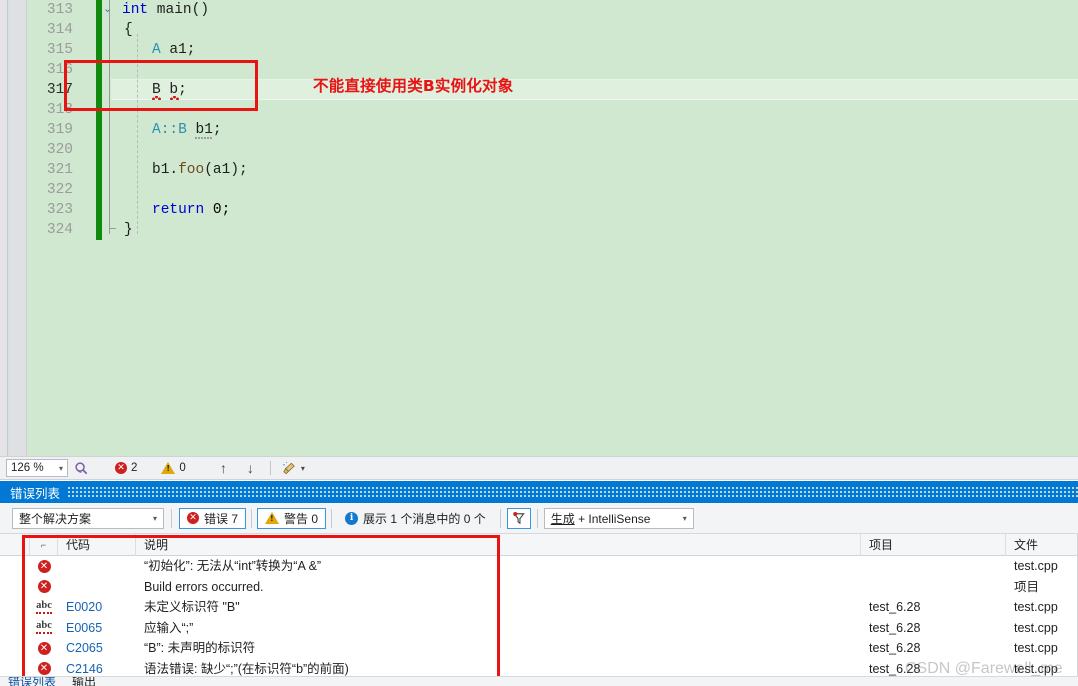 This screenshot has height=686, width=1078. Describe the element at coordinates (128, 230) in the screenshot. I see `code-content: }` at that location.